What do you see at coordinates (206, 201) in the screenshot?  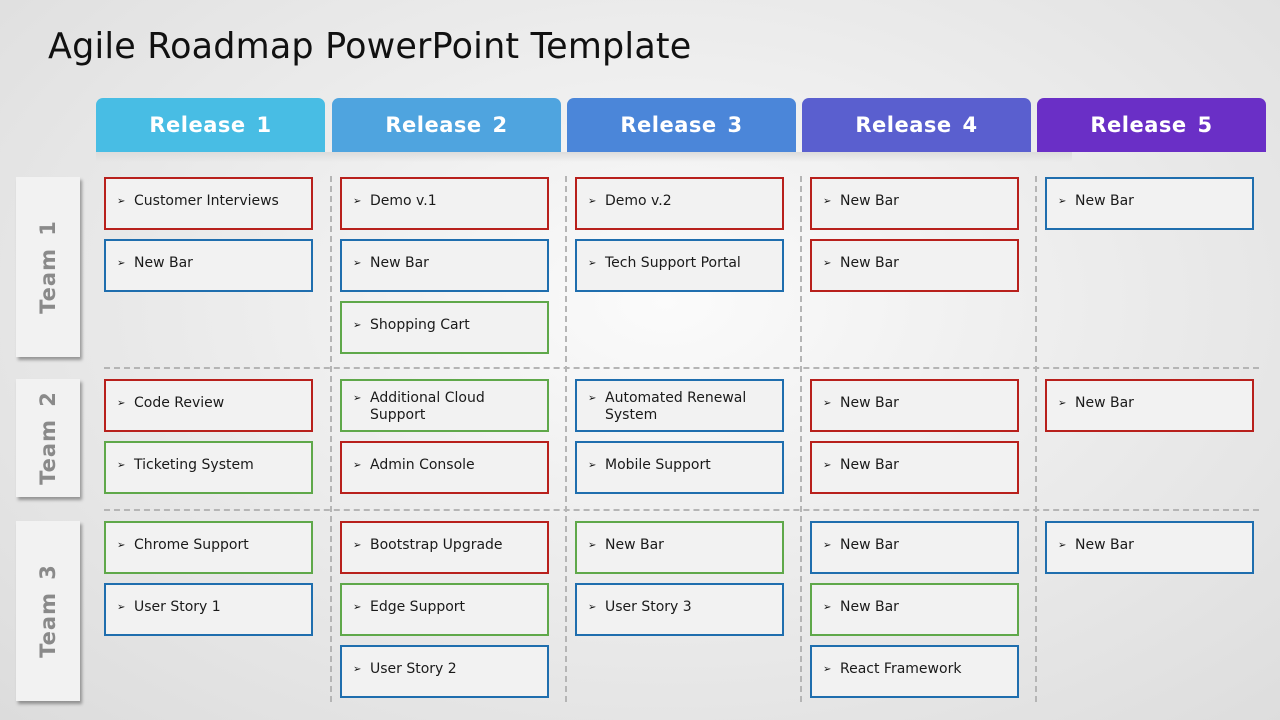 I see `roadmap-item-label: Customer Interviews` at bounding box center [206, 201].